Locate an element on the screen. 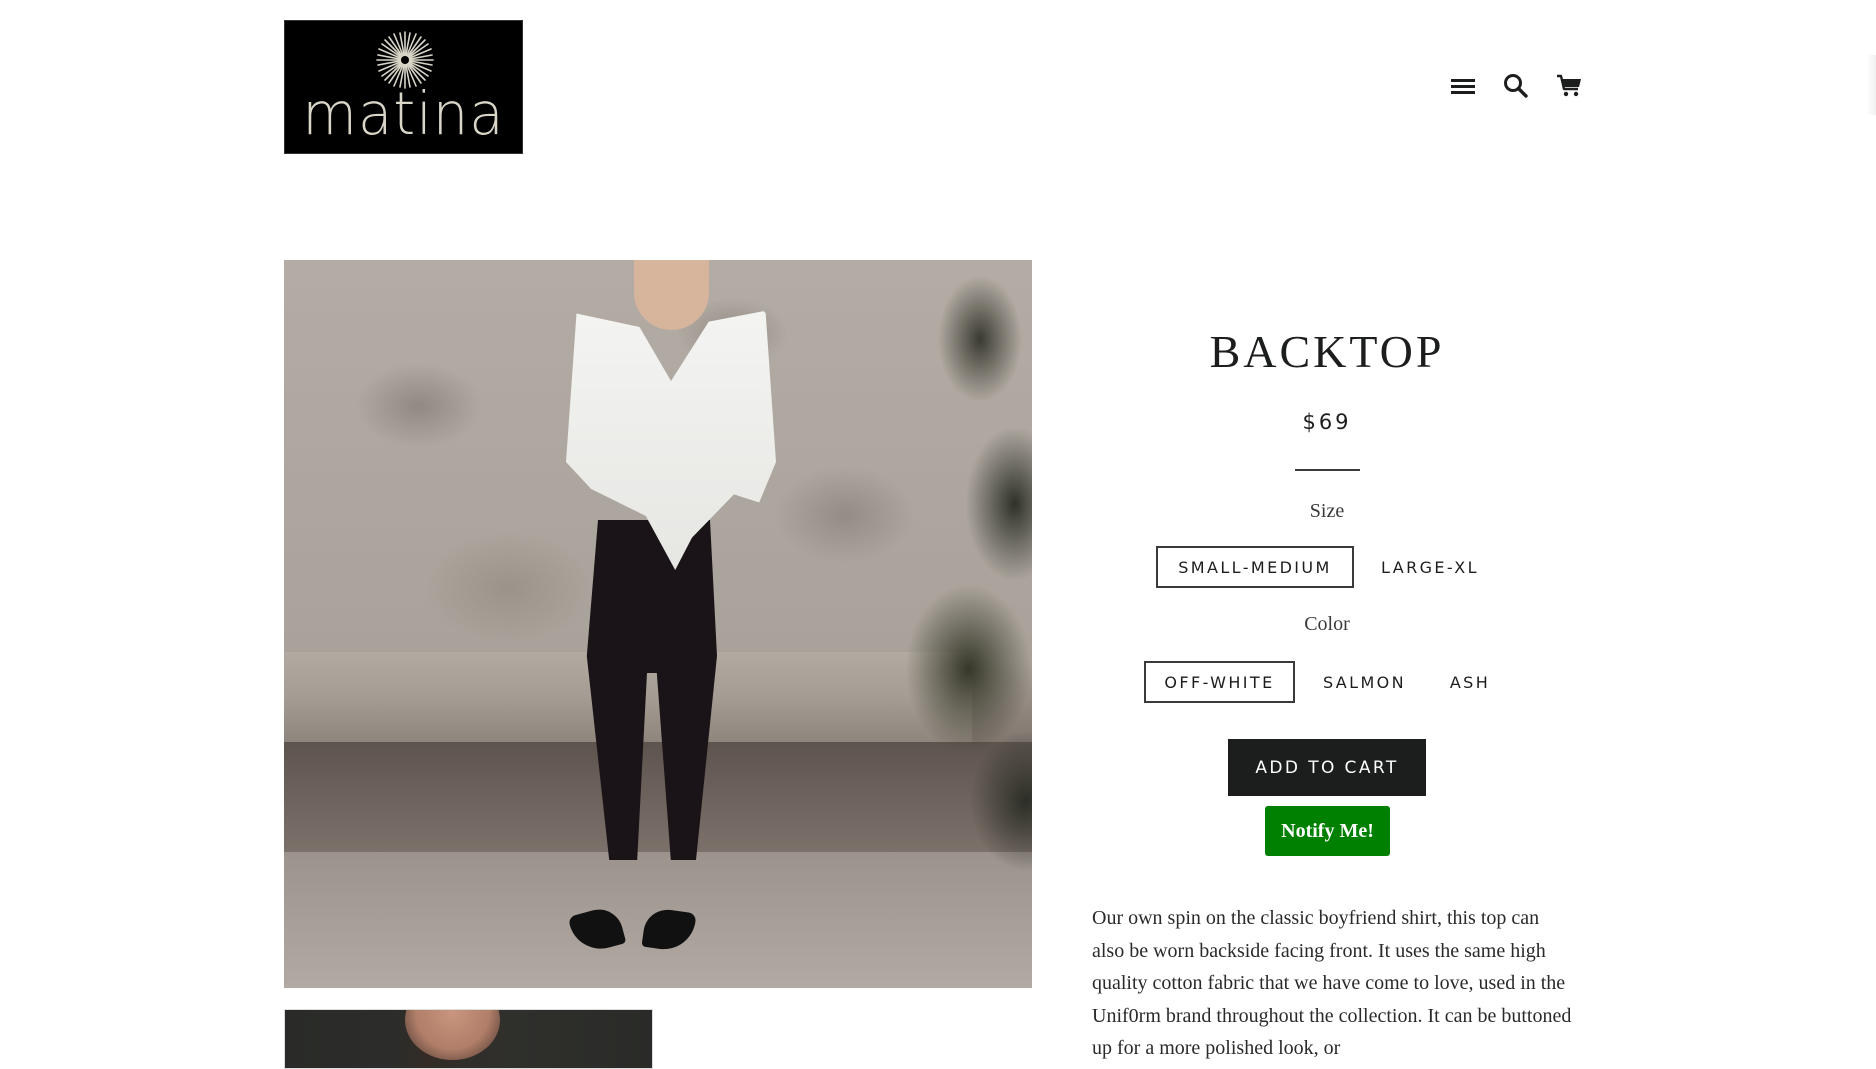 The height and width of the screenshot is (1069, 1876). search-icon is located at coordinates (1516, 86).